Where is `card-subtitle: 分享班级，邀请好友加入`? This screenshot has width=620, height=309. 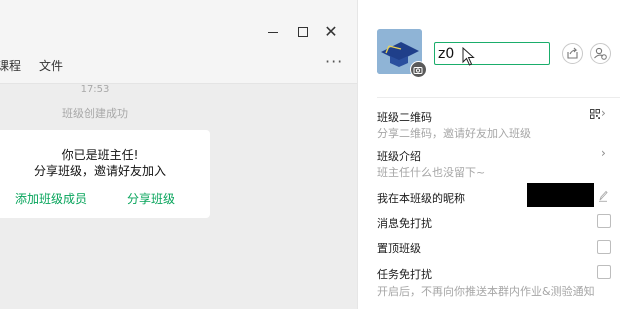 card-subtitle: 分享班级，邀请好友加入 is located at coordinates (99, 171).